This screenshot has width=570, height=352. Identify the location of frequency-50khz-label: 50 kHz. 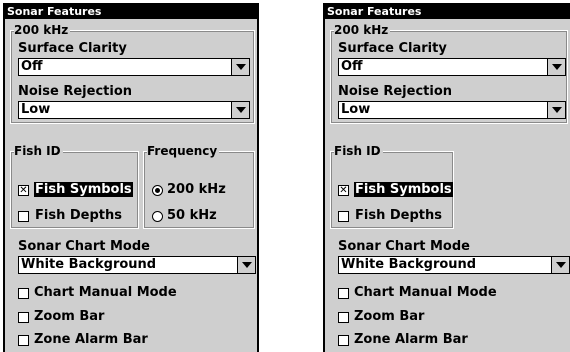
(192, 215).